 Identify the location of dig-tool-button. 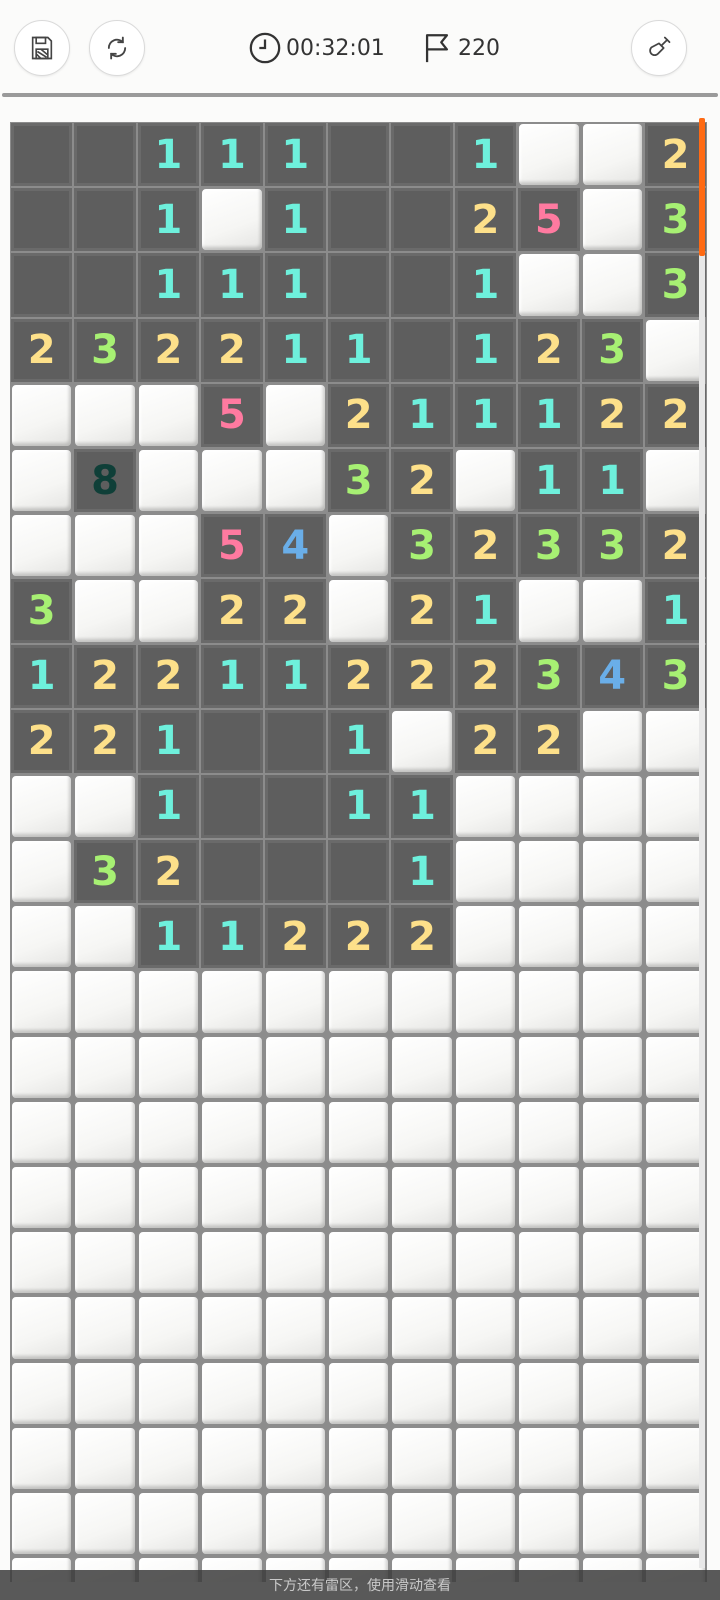
(659, 48).